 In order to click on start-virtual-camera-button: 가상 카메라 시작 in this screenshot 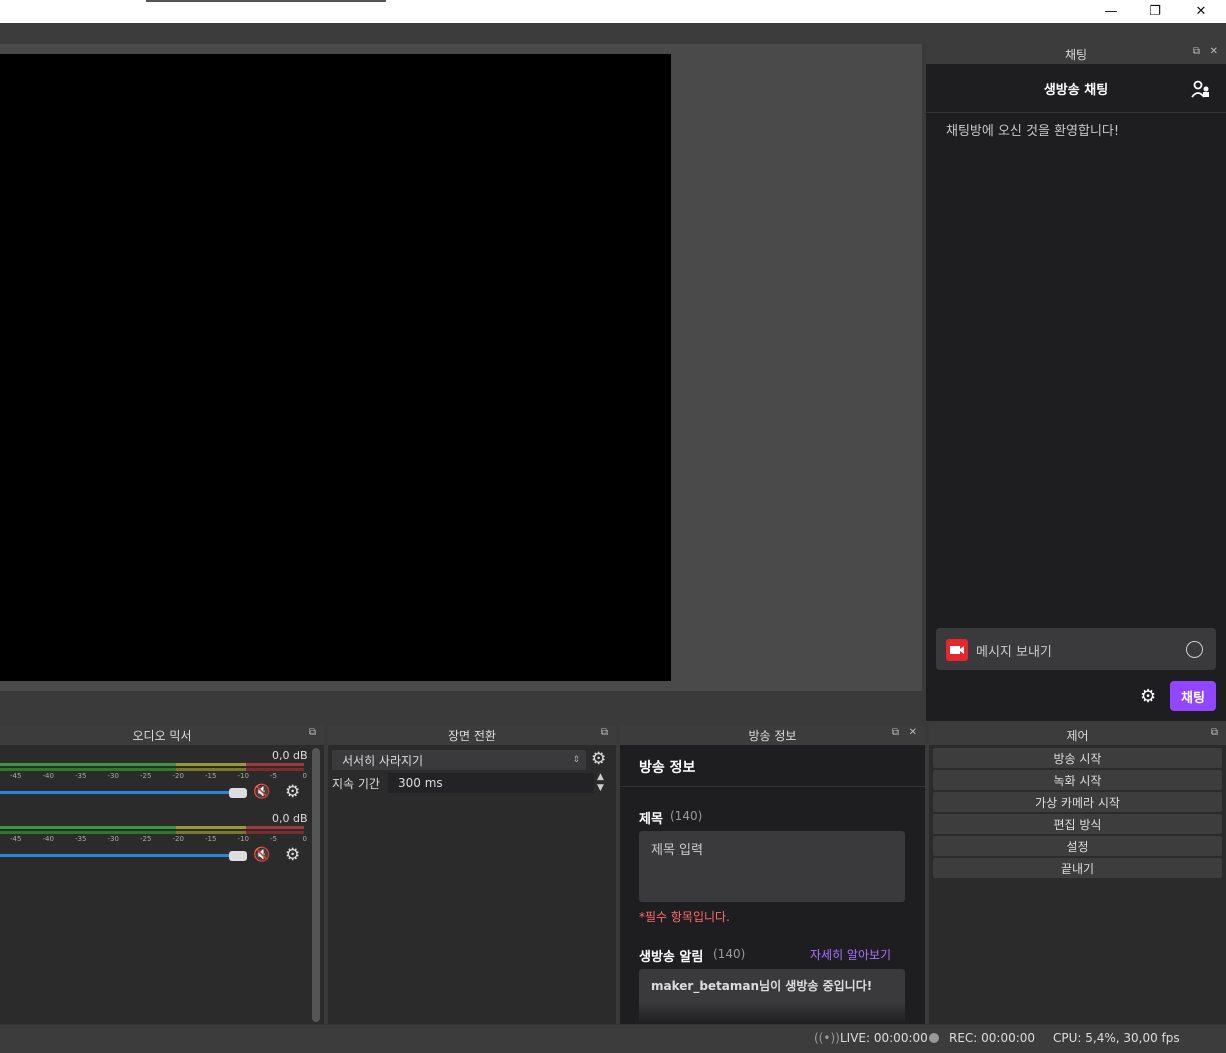, I will do `click(1077, 802)`.